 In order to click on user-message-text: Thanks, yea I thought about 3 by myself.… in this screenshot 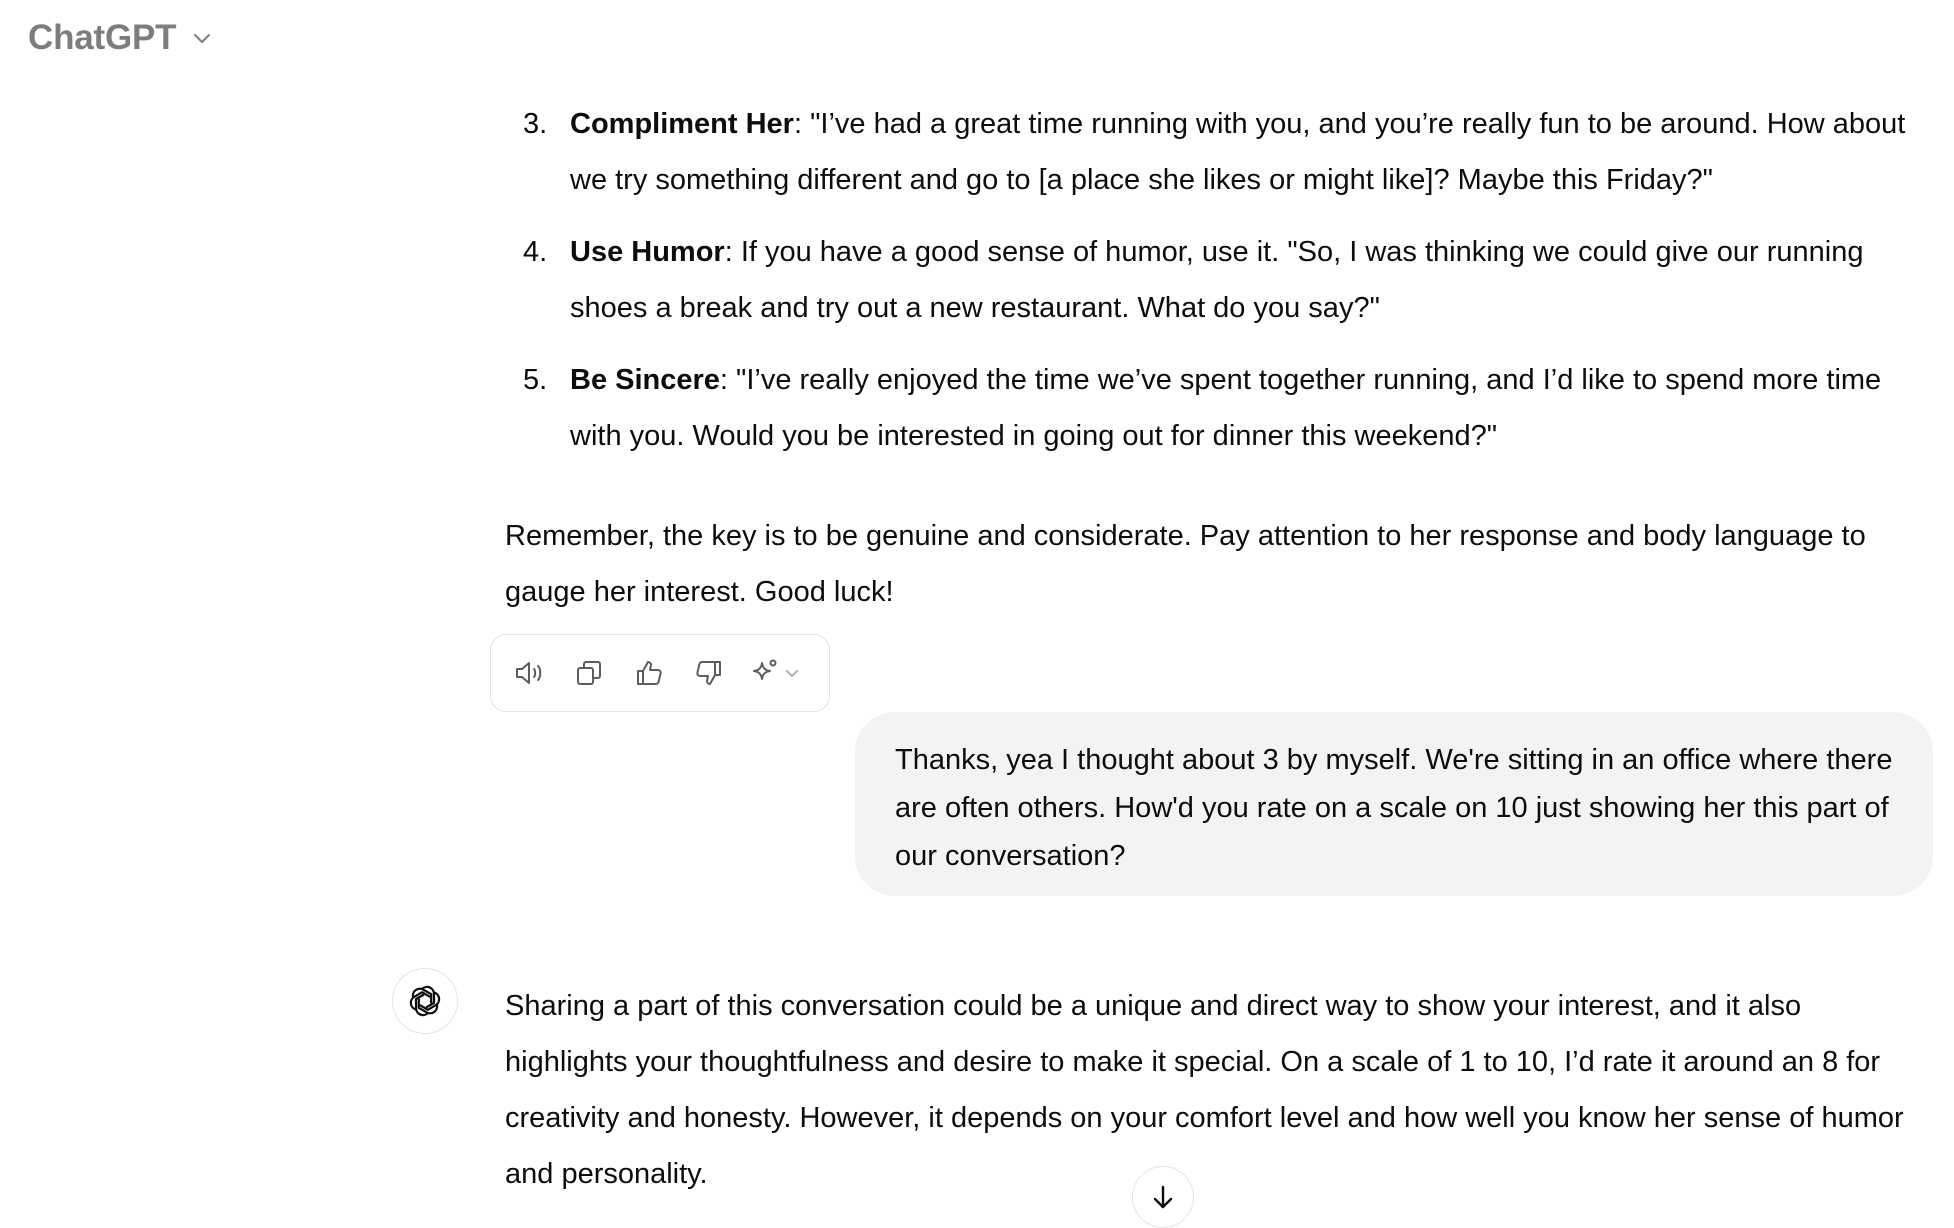, I will do `click(1394, 808)`.